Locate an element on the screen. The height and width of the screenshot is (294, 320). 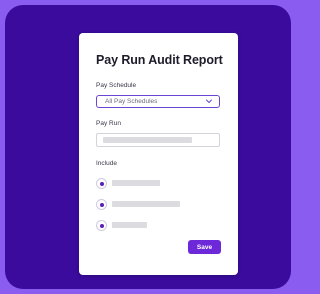
pay-run-label: Pay Run is located at coordinates (108, 123).